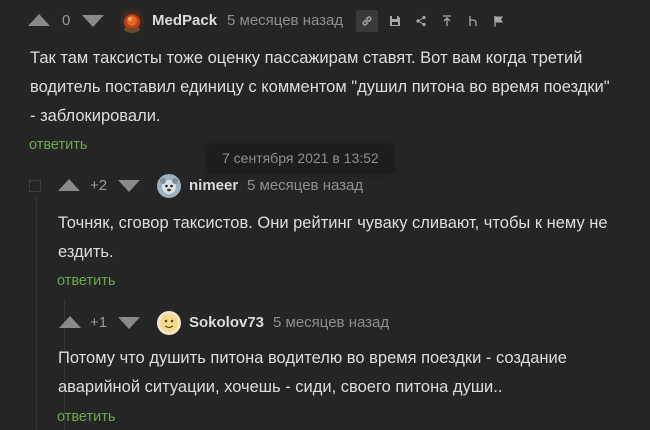 The width and height of the screenshot is (650, 430). I want to click on save-icon, so click(395, 21).